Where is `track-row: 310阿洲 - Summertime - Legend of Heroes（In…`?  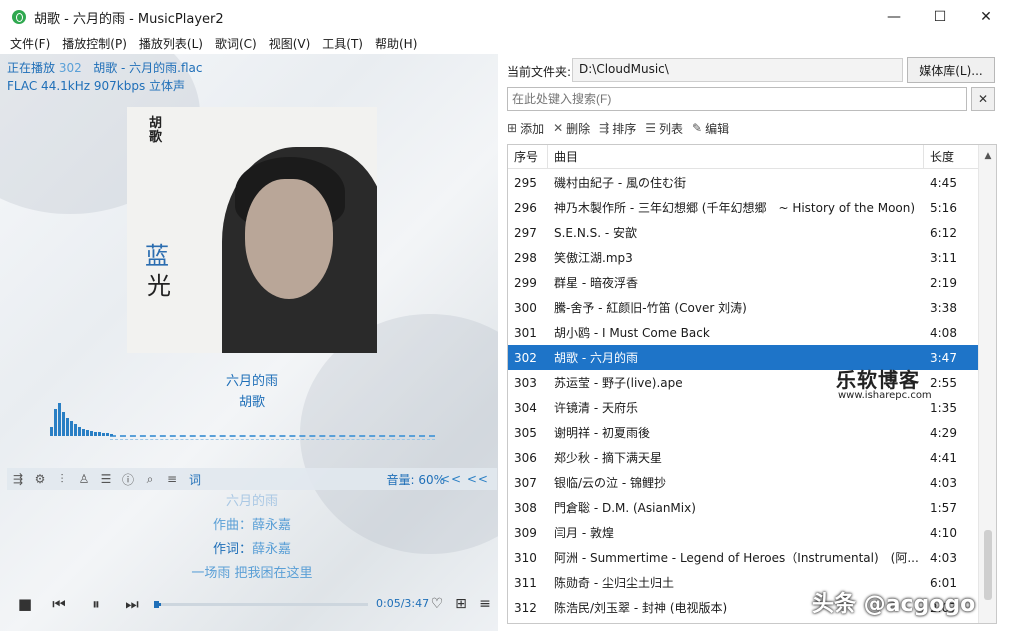 track-row: 310阿洲 - Summertime - Legend of Heroes（In… is located at coordinates (743, 557).